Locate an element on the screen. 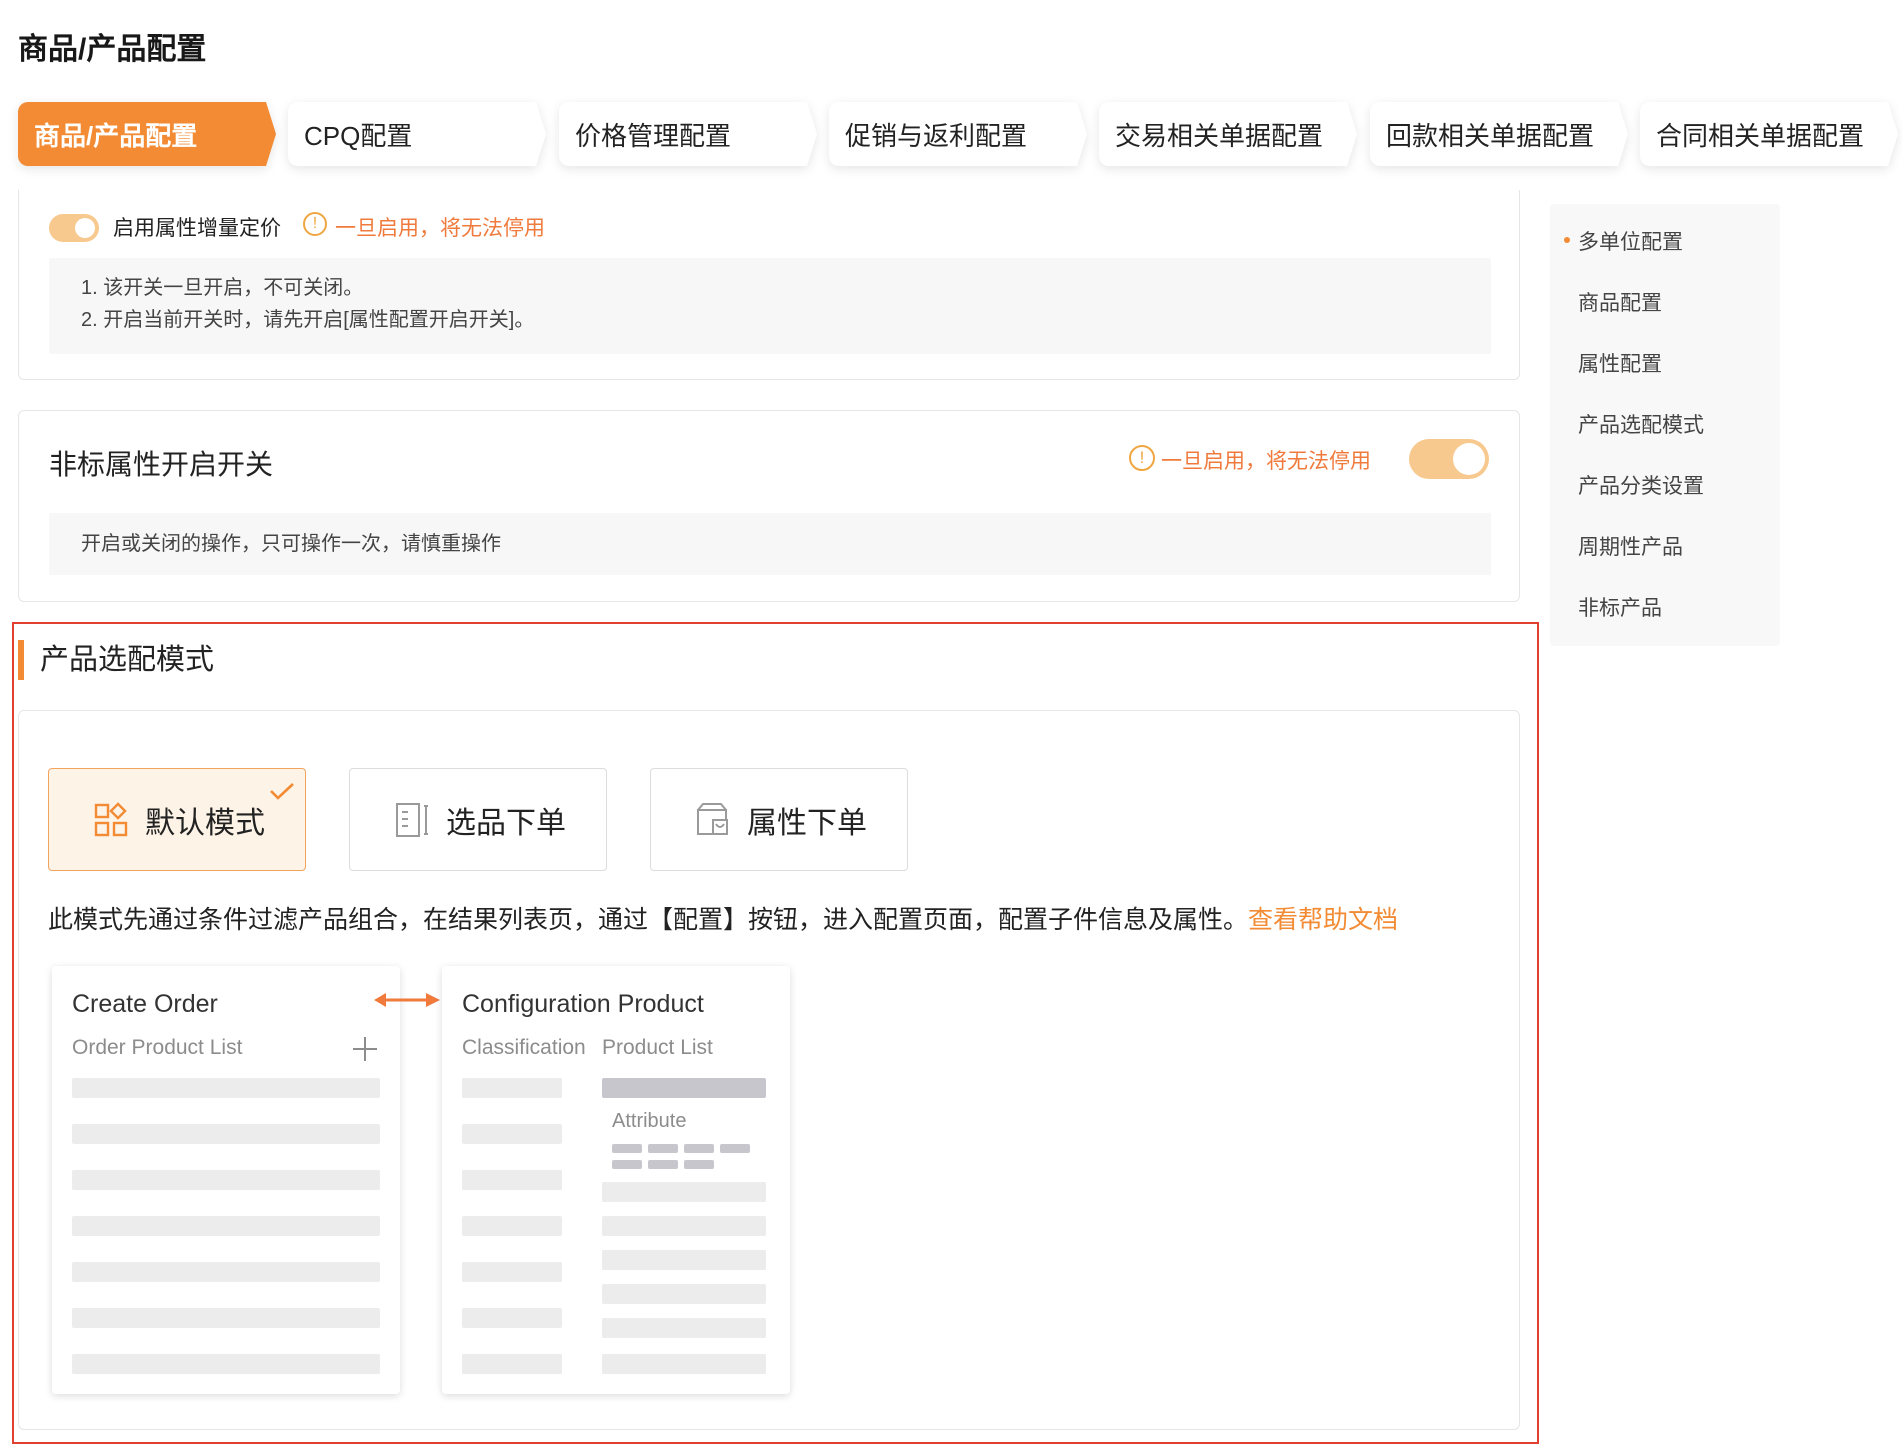  side-item-periodic: 周期性产品 is located at coordinates (1630, 546).